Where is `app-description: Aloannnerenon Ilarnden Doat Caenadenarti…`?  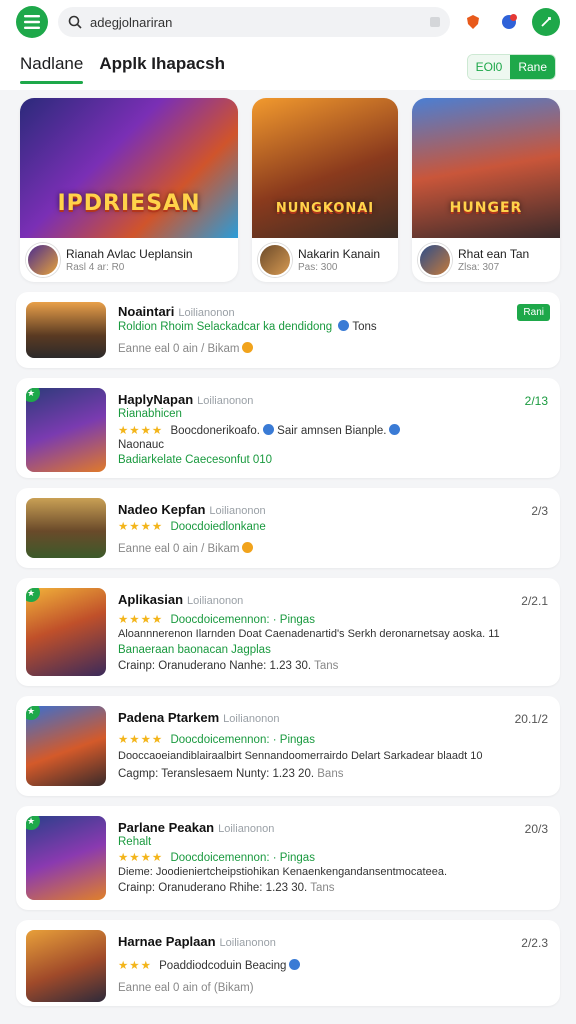 app-description: Aloannnerenon Ilarnden Doat Caenadenarti… is located at coordinates (309, 634).